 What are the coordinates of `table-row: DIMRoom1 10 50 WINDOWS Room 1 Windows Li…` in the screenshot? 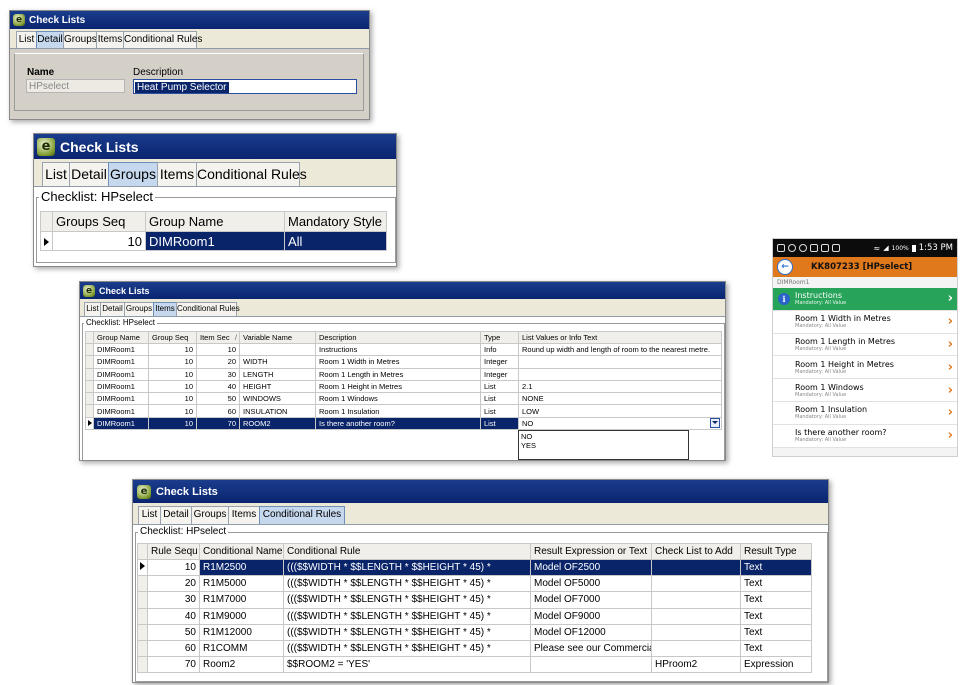 It's located at (403, 399).